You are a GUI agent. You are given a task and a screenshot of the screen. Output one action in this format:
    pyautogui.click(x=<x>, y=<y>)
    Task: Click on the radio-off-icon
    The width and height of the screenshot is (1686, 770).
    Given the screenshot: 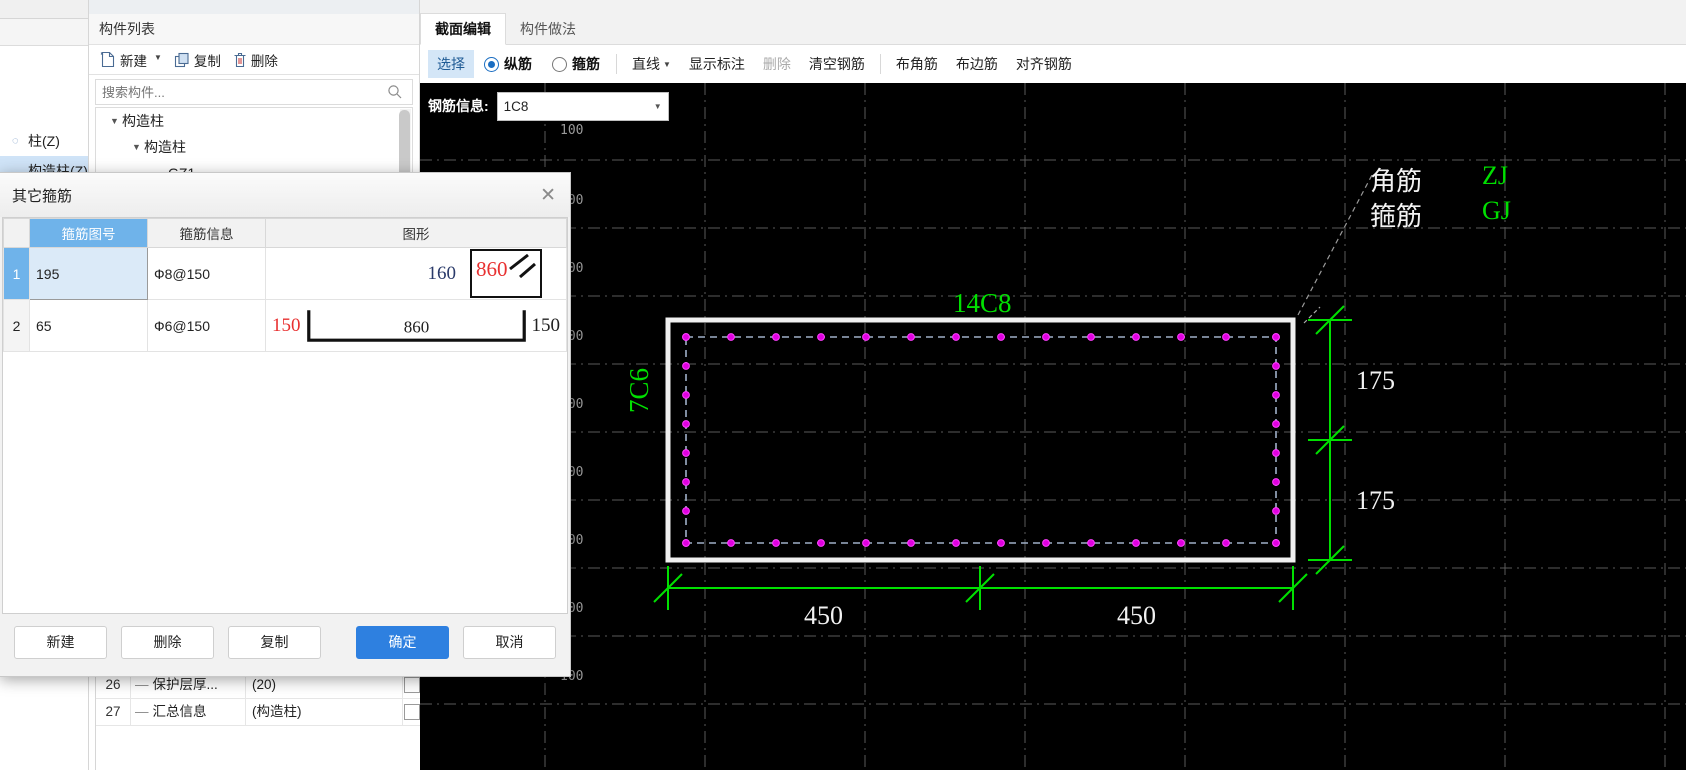 What is the action you would take?
    pyautogui.click(x=559, y=64)
    